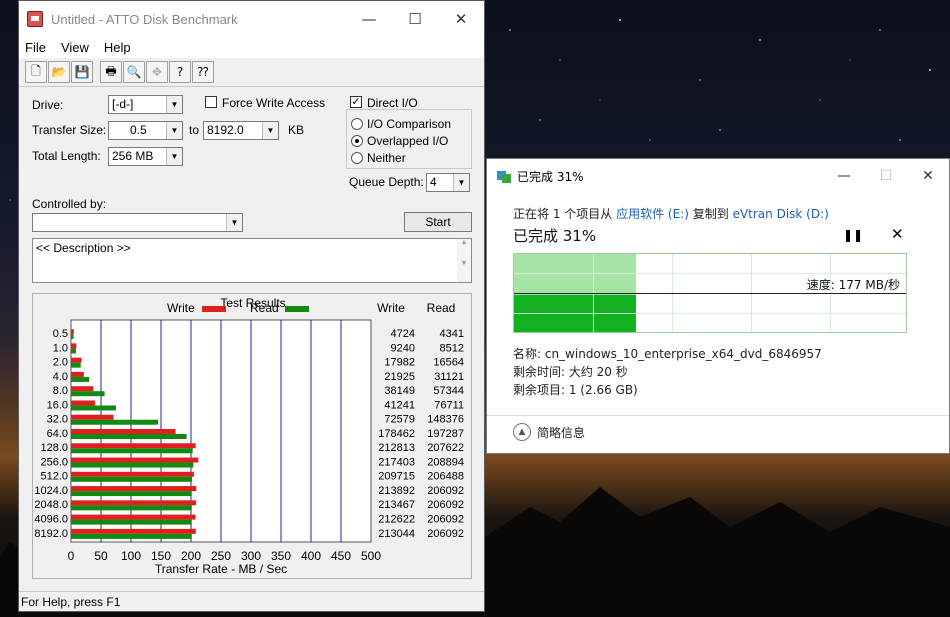  Describe the element at coordinates (60, 348) in the screenshot. I see `y-tick-label: 1.0` at that location.